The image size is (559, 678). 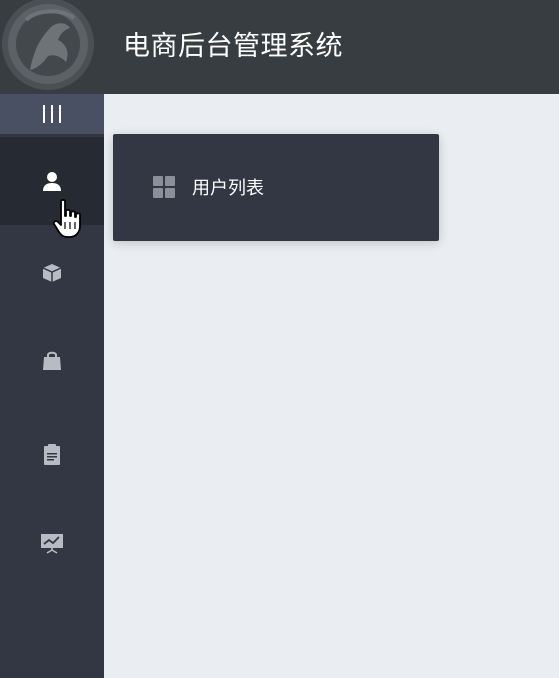 I want to click on clipboard-icon, so click(x=52, y=454).